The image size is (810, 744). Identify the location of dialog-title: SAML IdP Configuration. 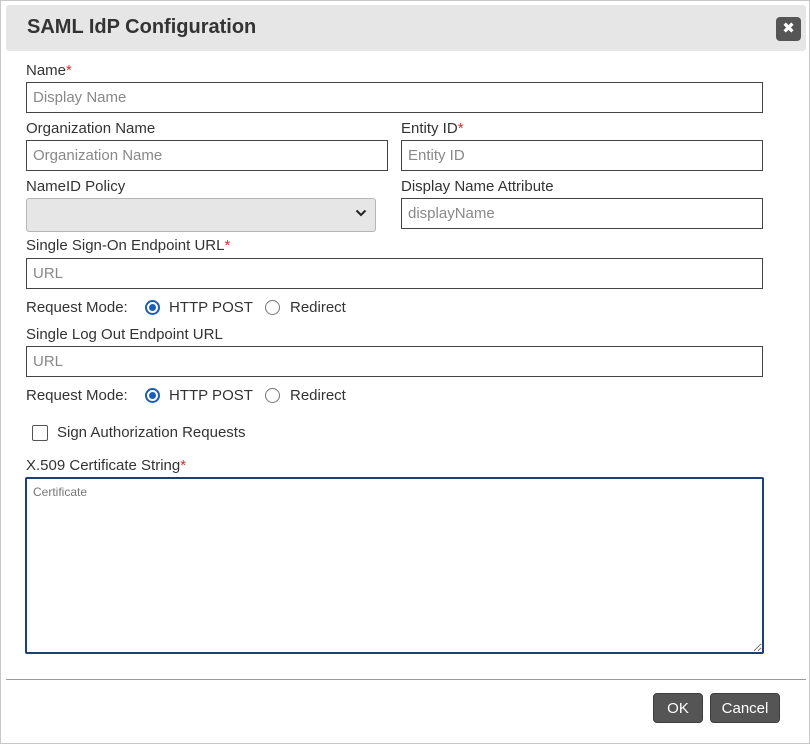
(142, 27).